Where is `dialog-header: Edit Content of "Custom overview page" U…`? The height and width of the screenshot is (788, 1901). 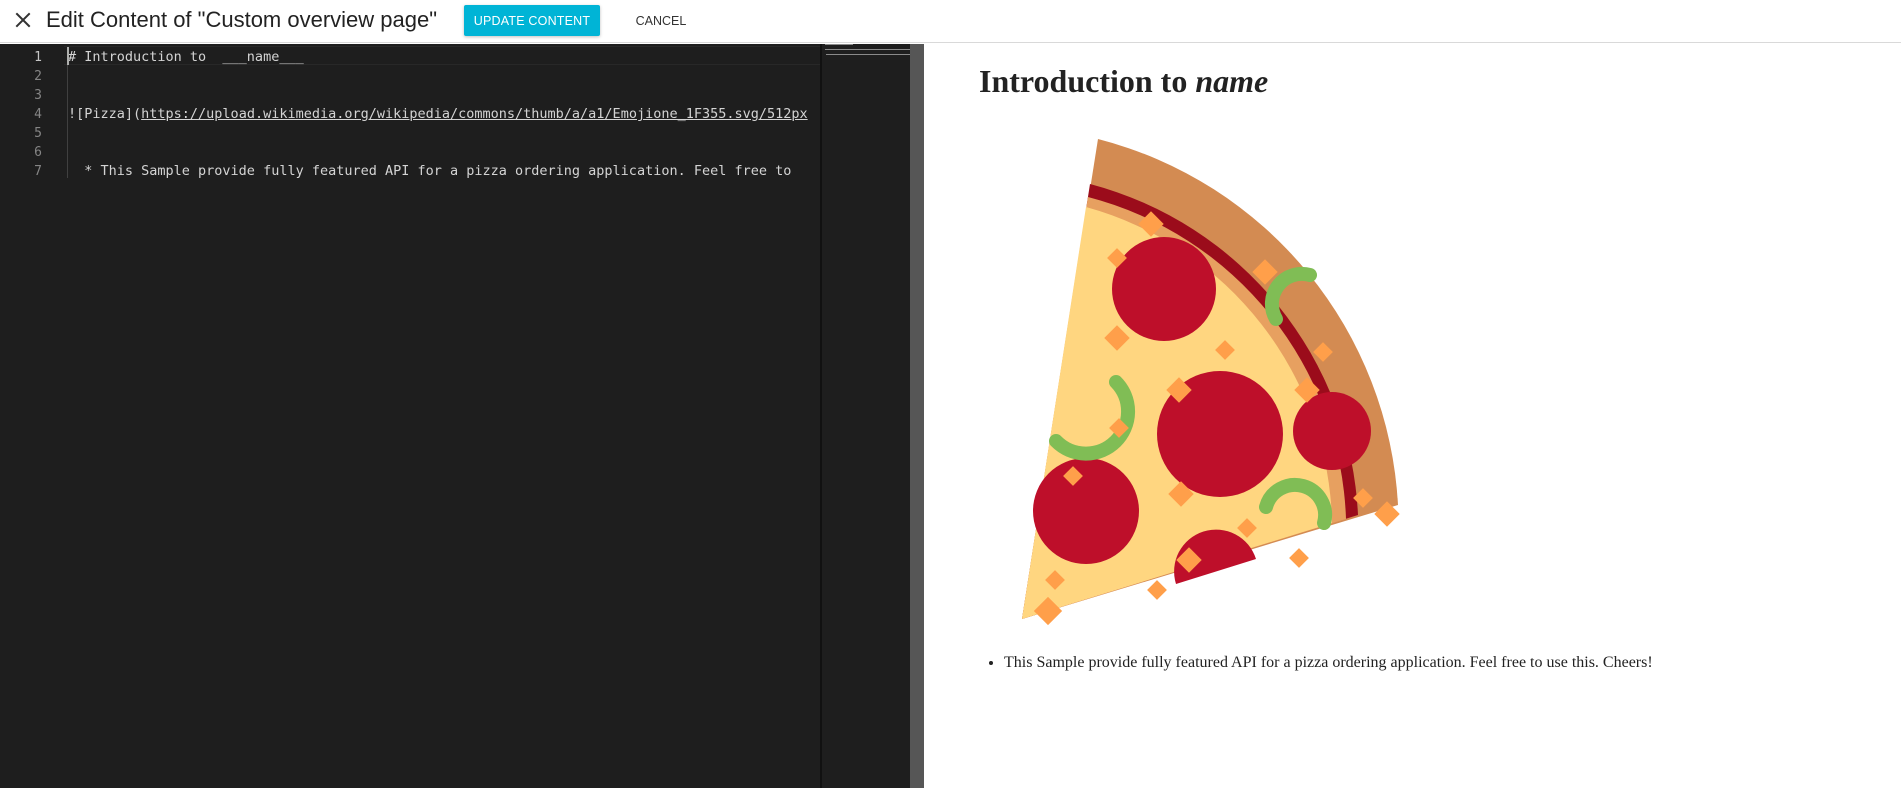
dialog-header: Edit Content of "Custom overview page" U… is located at coordinates (950, 21).